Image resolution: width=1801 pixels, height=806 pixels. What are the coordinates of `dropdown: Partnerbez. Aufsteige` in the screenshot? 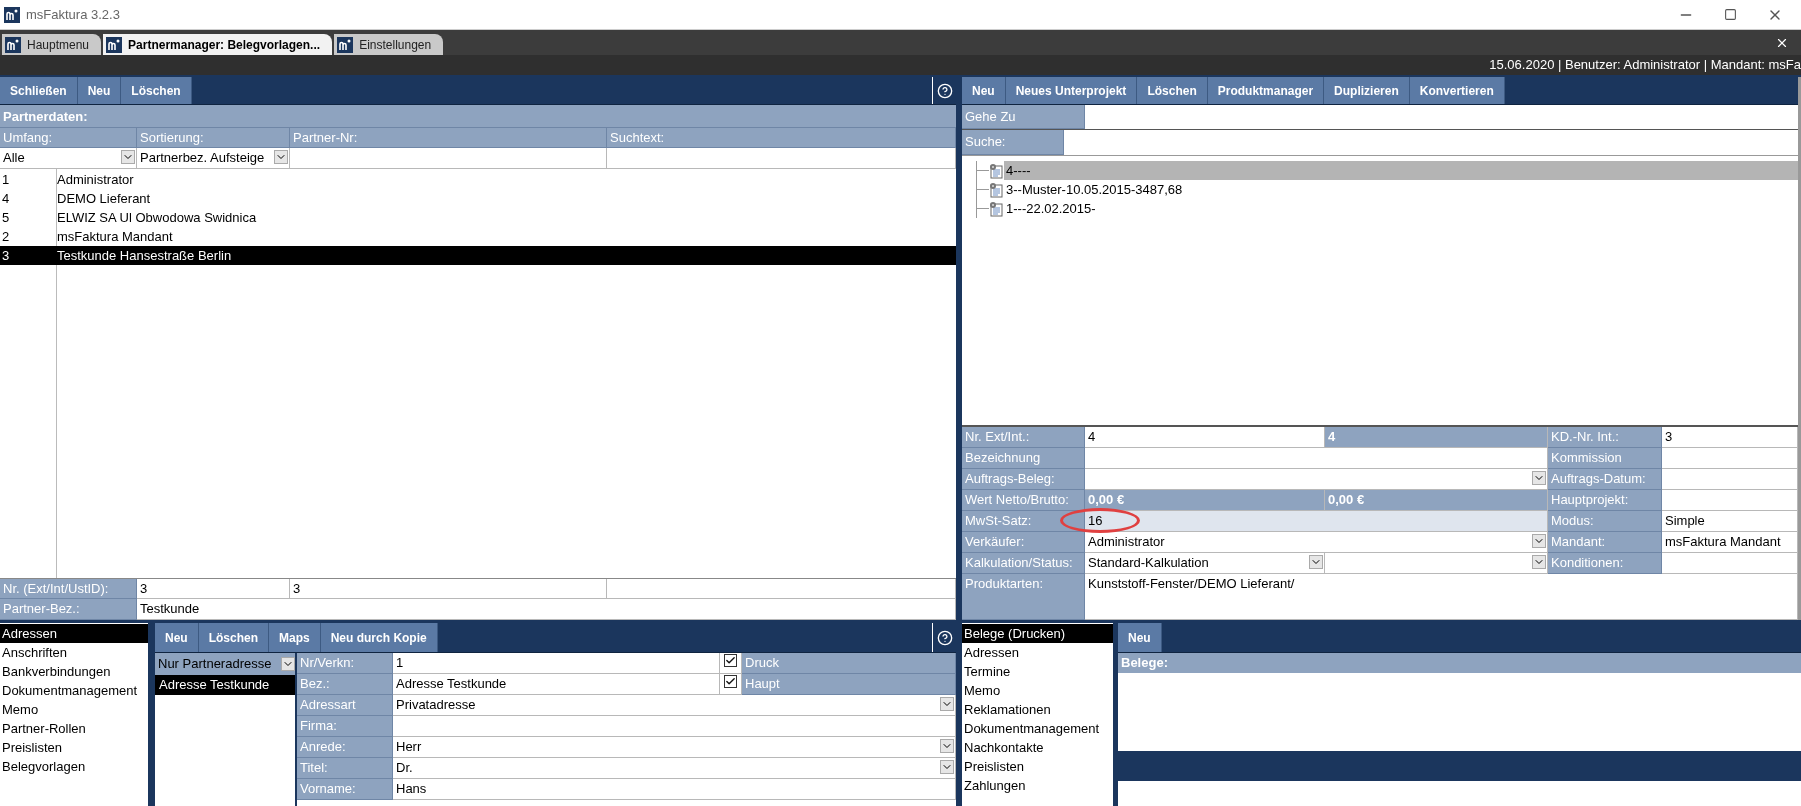 It's located at (213, 158).